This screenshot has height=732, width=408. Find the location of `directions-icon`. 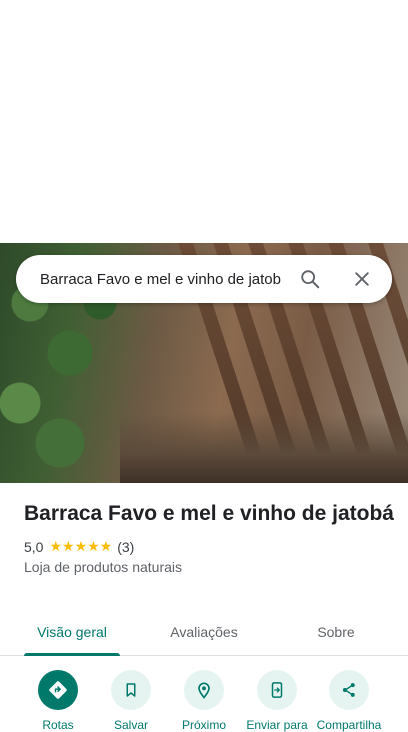

directions-icon is located at coordinates (58, 690).